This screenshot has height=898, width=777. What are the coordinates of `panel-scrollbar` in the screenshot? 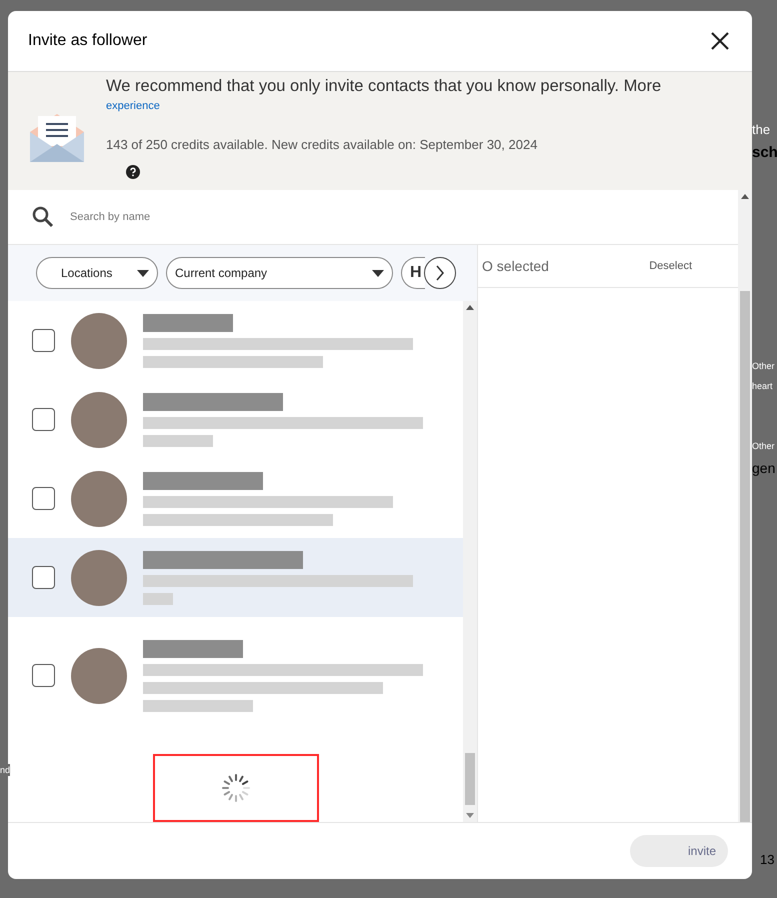 It's located at (745, 506).